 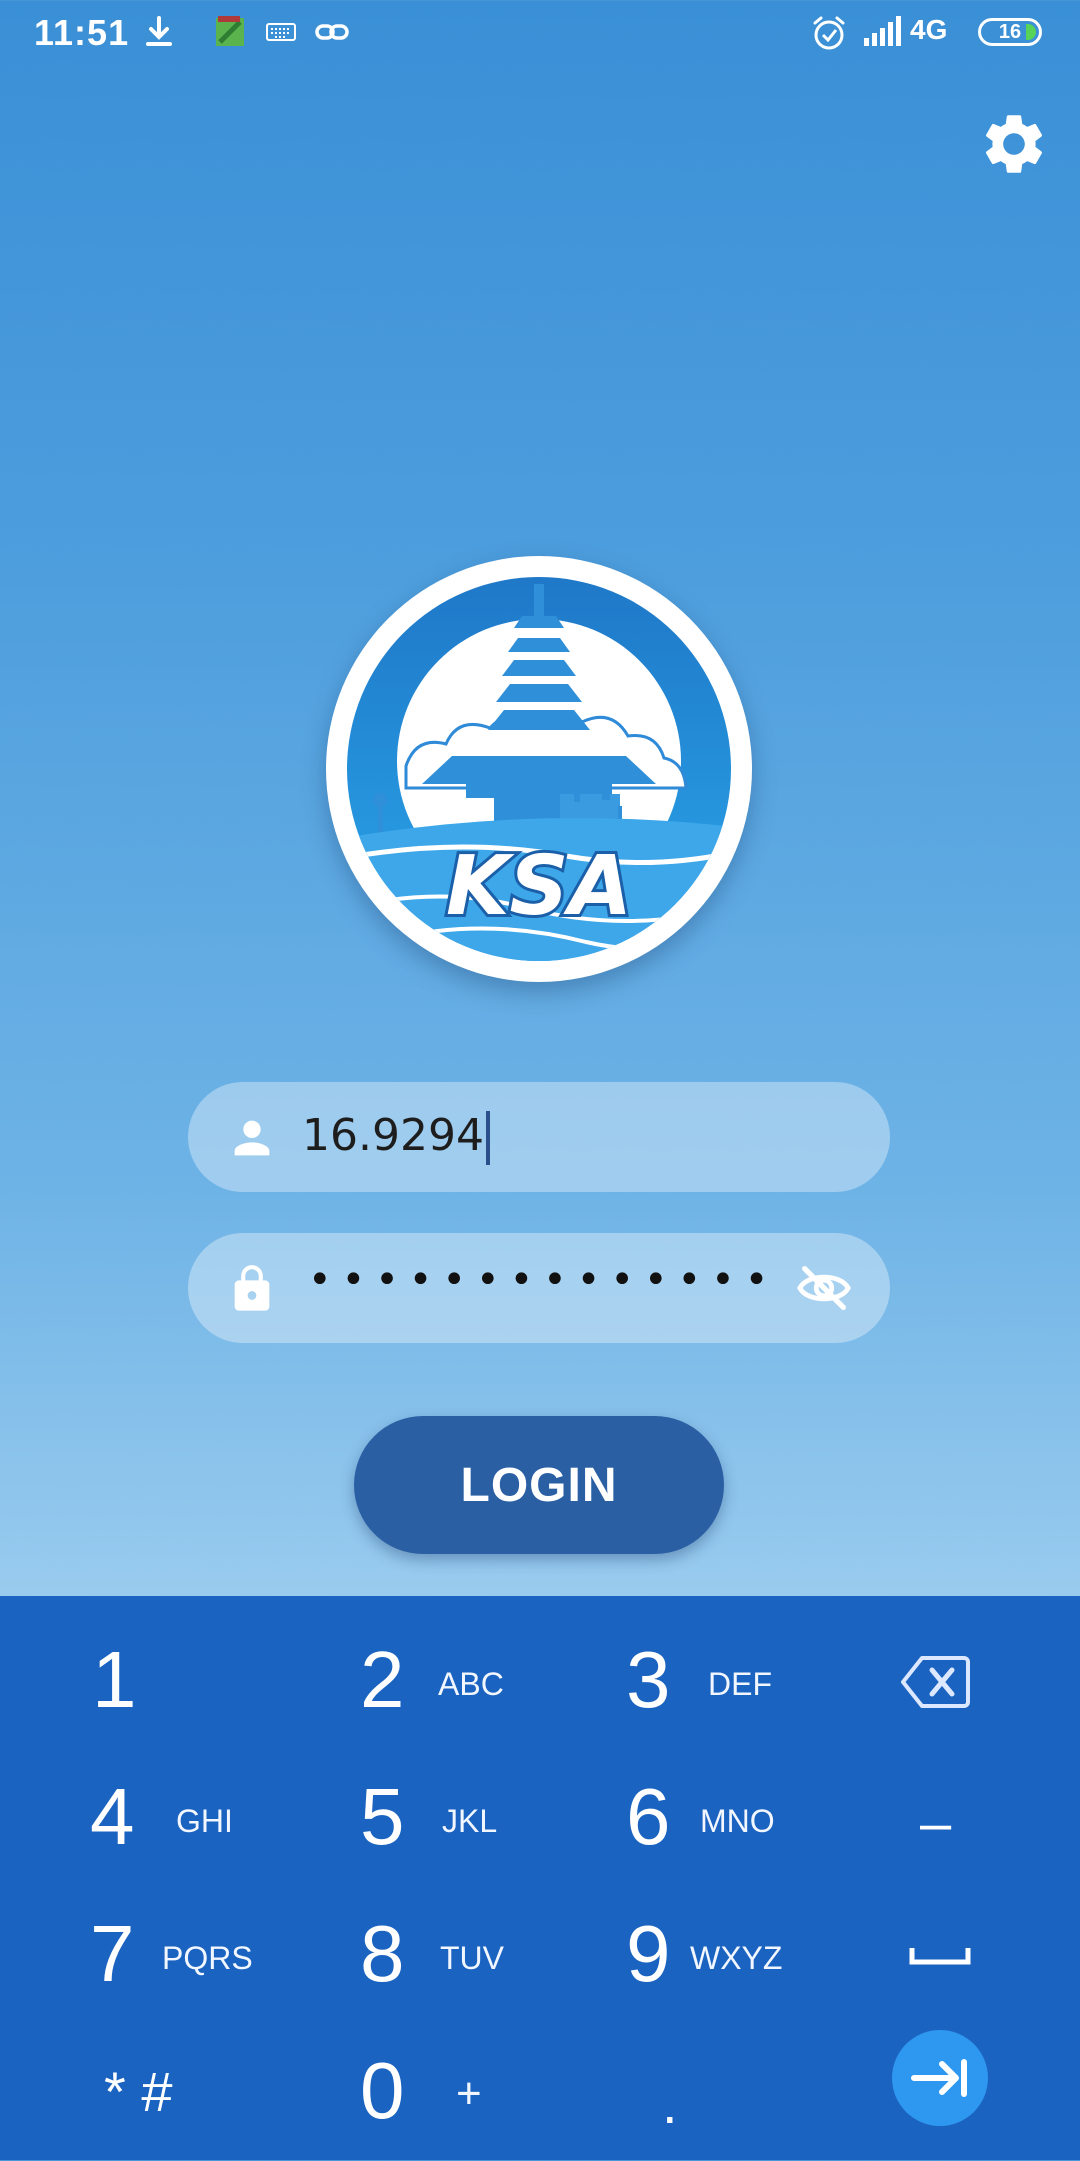 What do you see at coordinates (736, 1958) in the screenshot?
I see `key-letters: WXYZ` at bounding box center [736, 1958].